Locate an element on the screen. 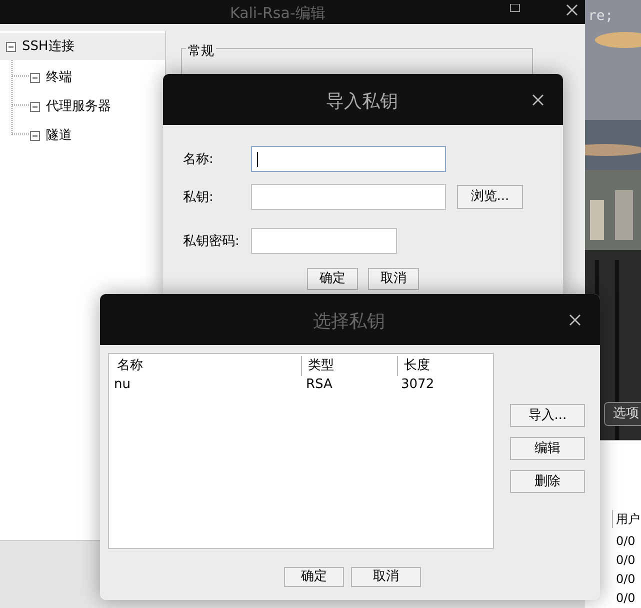 The image size is (641, 608). table-cell-text: 3072 is located at coordinates (417, 385).